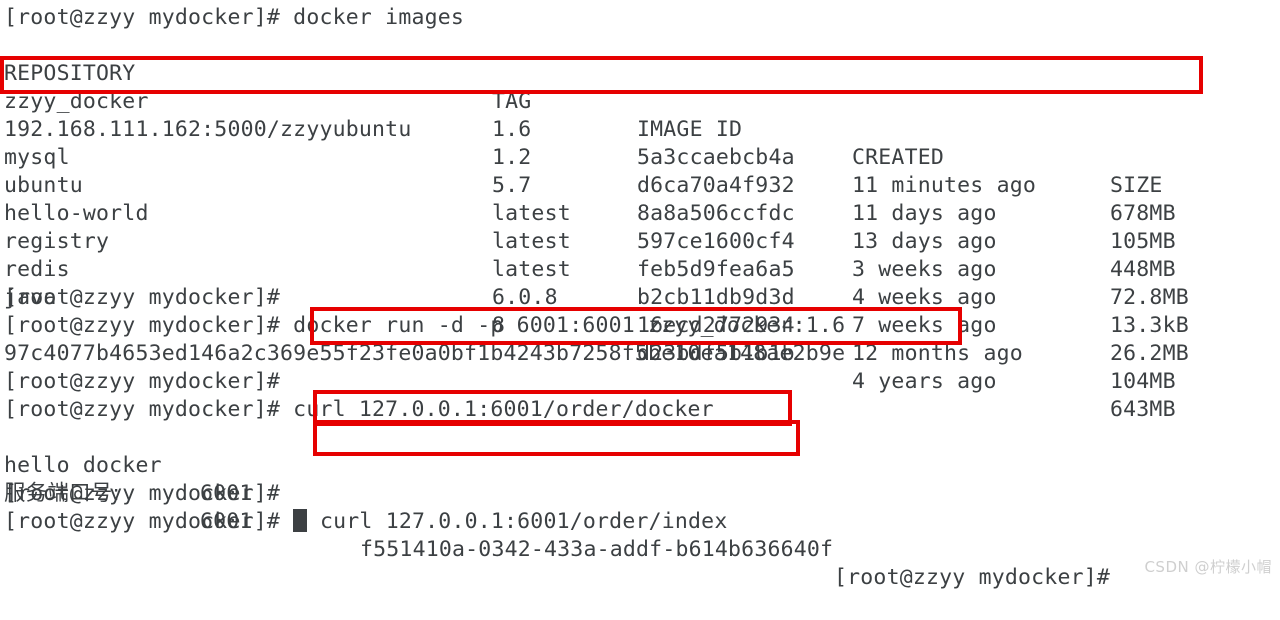 This screenshot has height=620, width=1280. Describe the element at coordinates (716, 297) in the screenshot. I see `cell-image-id: b2cb11db9d3d` at that location.